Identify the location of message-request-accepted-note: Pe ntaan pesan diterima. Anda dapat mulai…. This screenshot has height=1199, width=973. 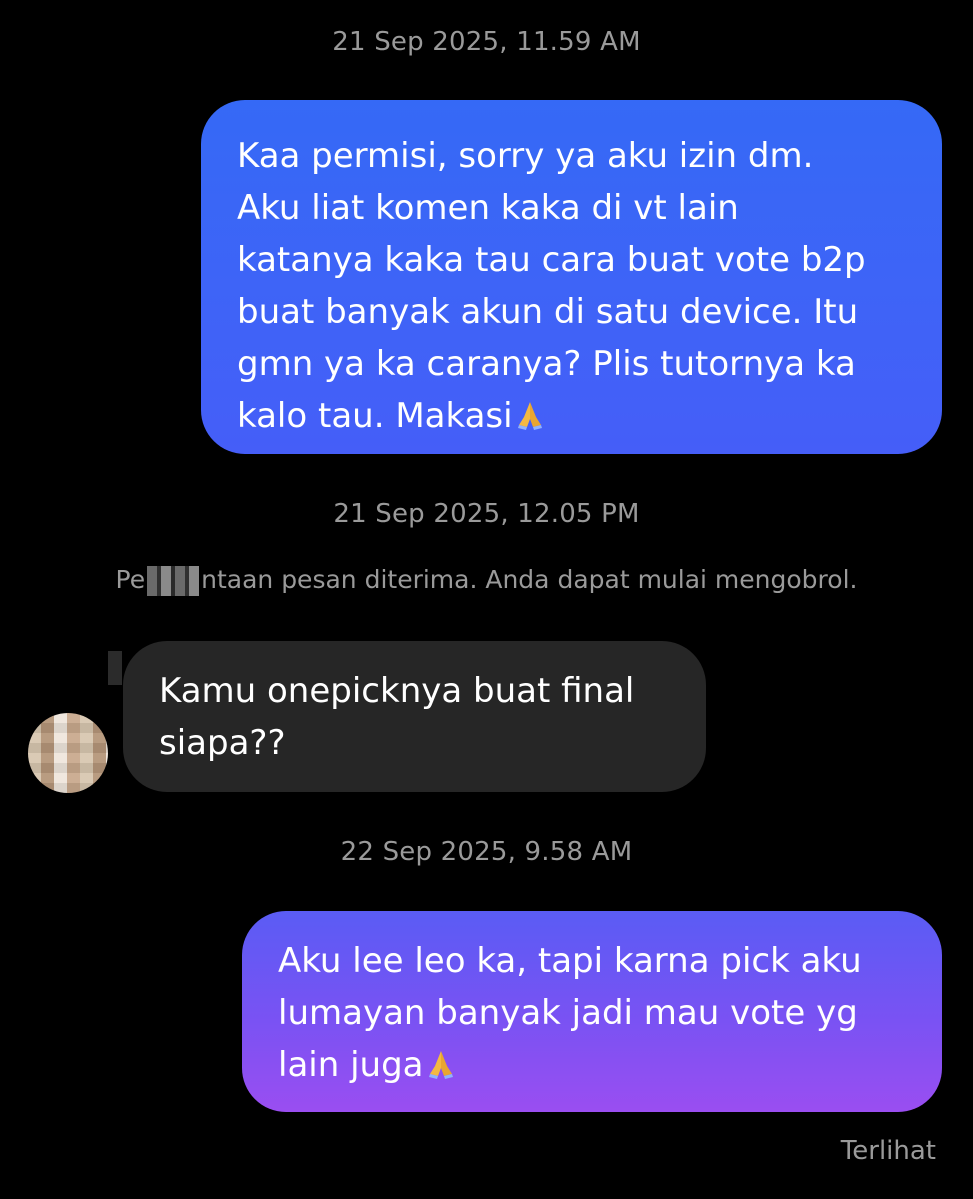
(486, 580).